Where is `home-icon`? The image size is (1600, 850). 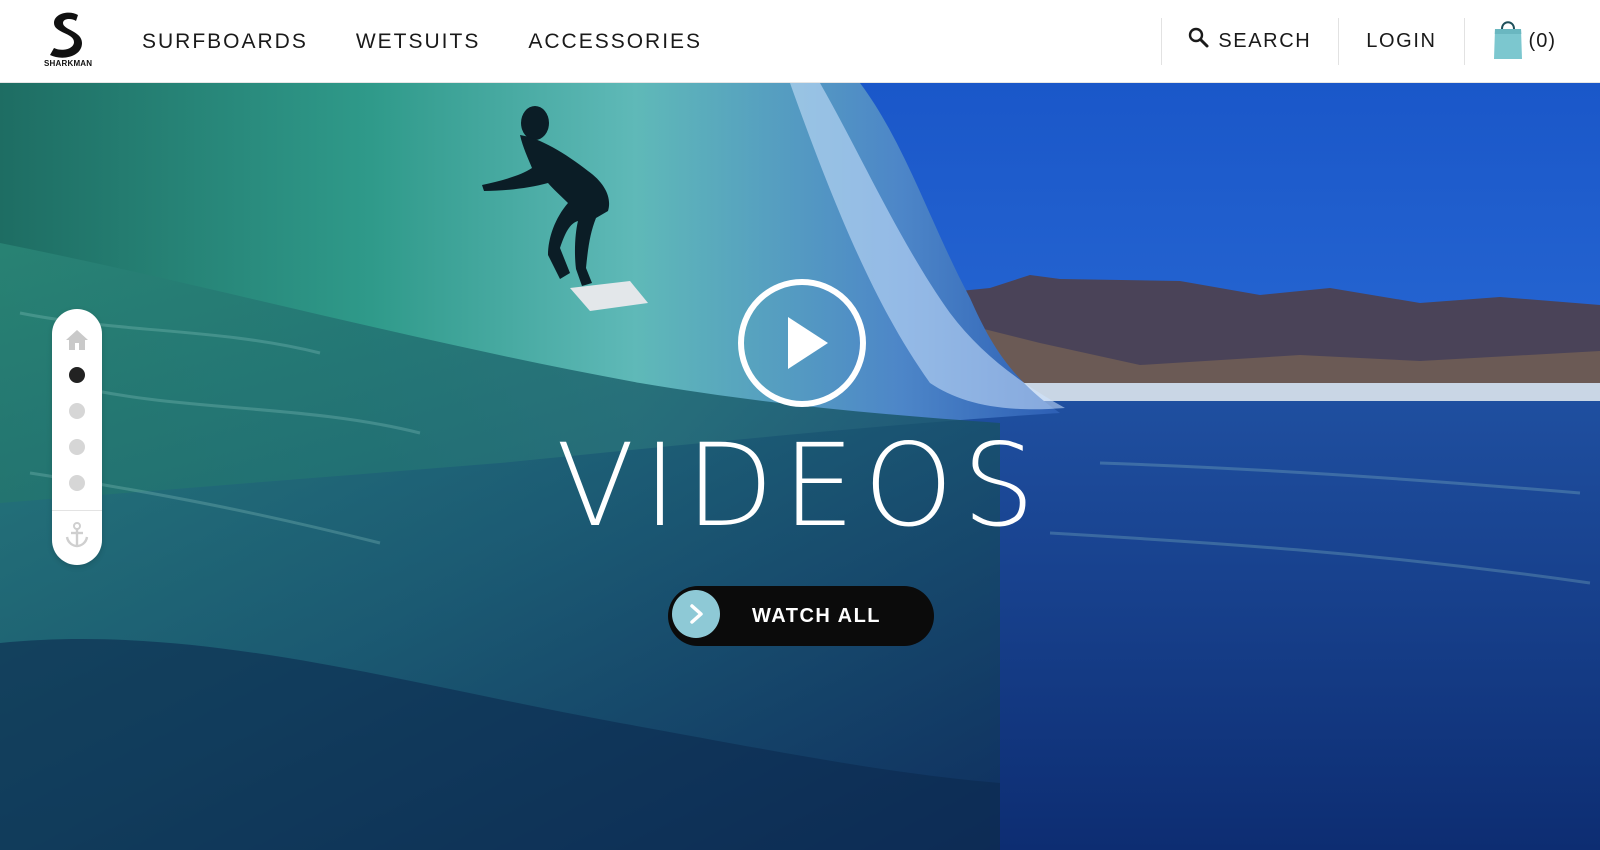
home-icon is located at coordinates (77, 340).